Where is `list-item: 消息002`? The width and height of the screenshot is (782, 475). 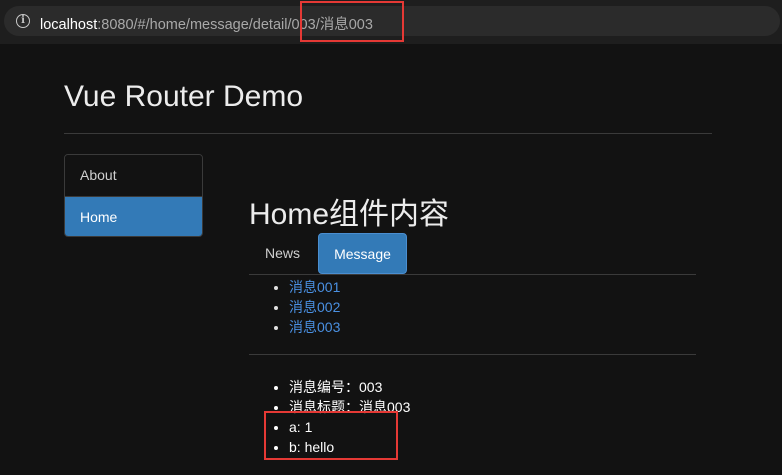
list-item: 消息002 is located at coordinates (314, 307).